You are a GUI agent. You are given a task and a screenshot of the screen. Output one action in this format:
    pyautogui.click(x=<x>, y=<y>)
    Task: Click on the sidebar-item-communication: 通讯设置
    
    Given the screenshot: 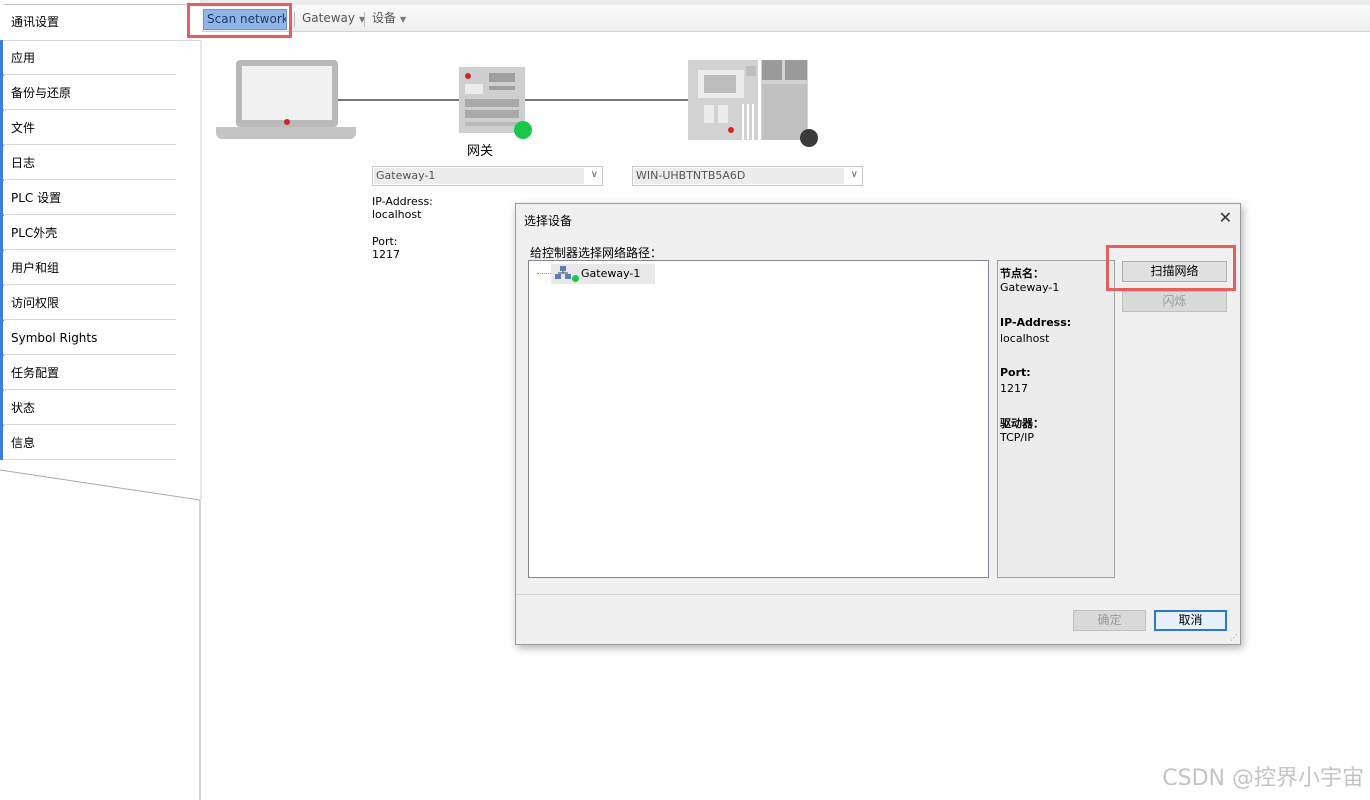 What is the action you would take?
    pyautogui.click(x=102, y=22)
    